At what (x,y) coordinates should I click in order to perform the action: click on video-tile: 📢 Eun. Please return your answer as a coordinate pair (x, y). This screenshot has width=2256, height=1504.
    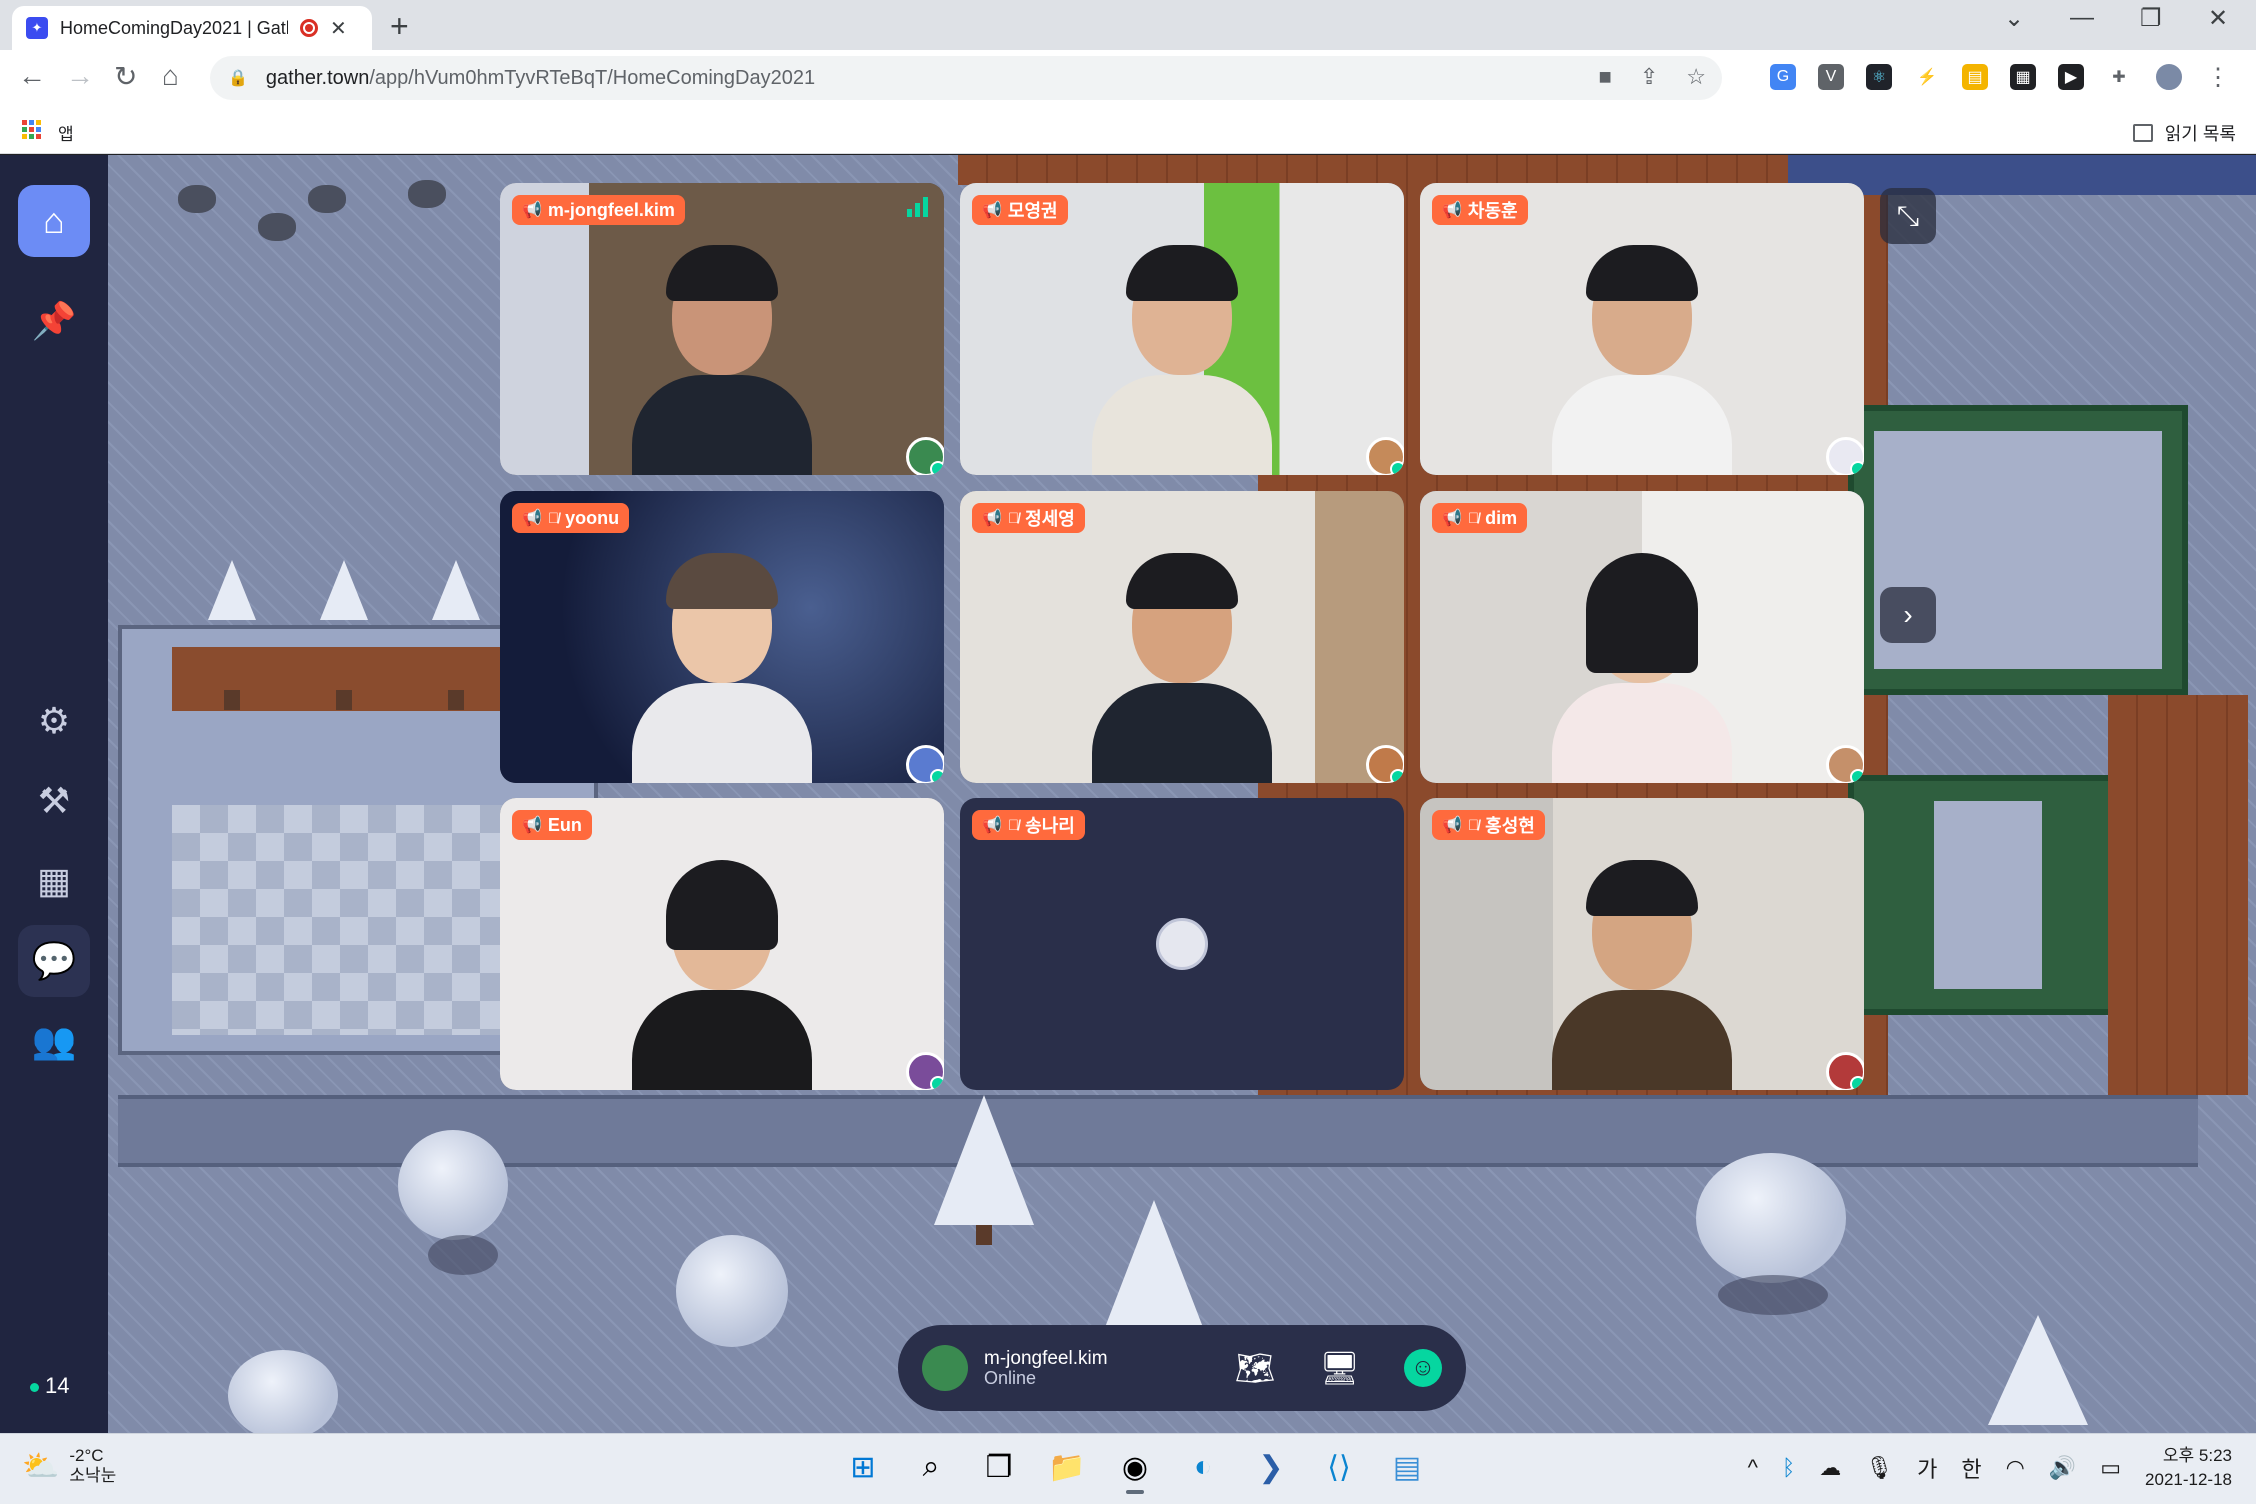
    Looking at the image, I should click on (722, 944).